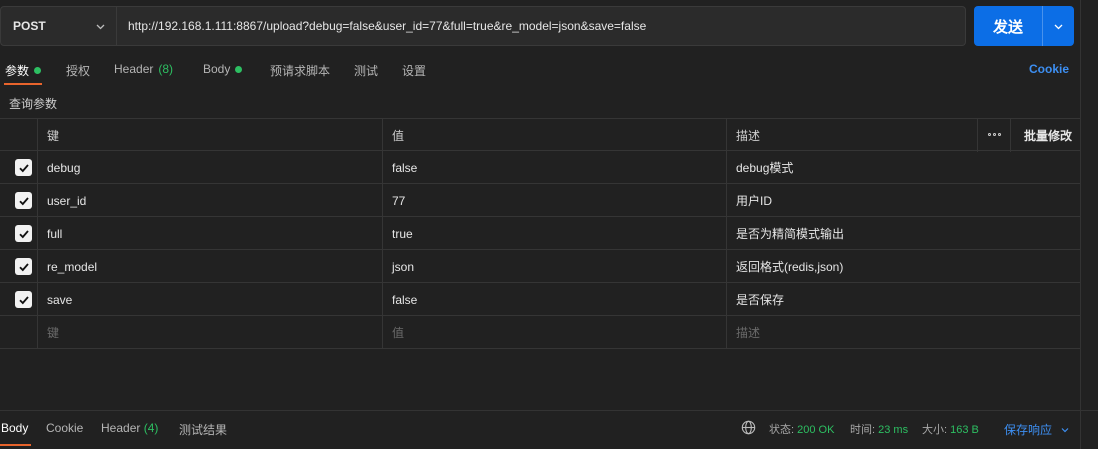 This screenshot has width=1098, height=449. What do you see at coordinates (121, 428) in the screenshot?
I see `response-tab-header-label: Header` at bounding box center [121, 428].